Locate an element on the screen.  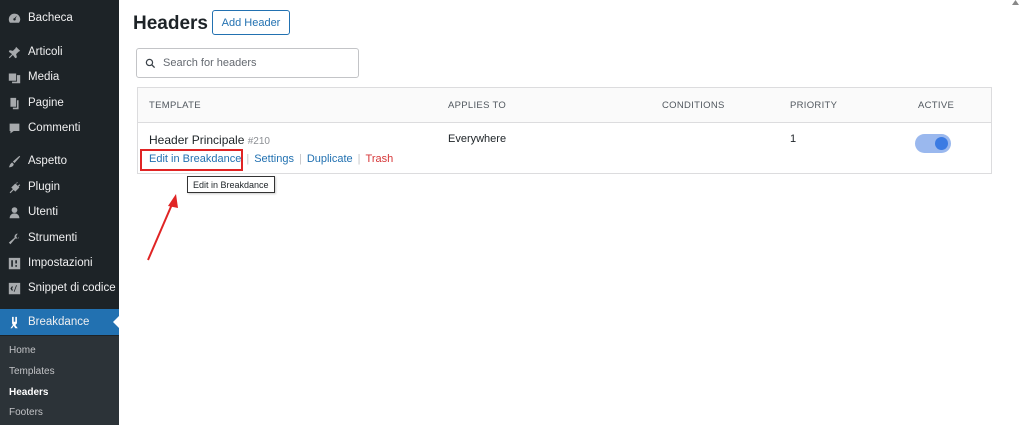
priority-value: 1 is located at coordinates (793, 139).